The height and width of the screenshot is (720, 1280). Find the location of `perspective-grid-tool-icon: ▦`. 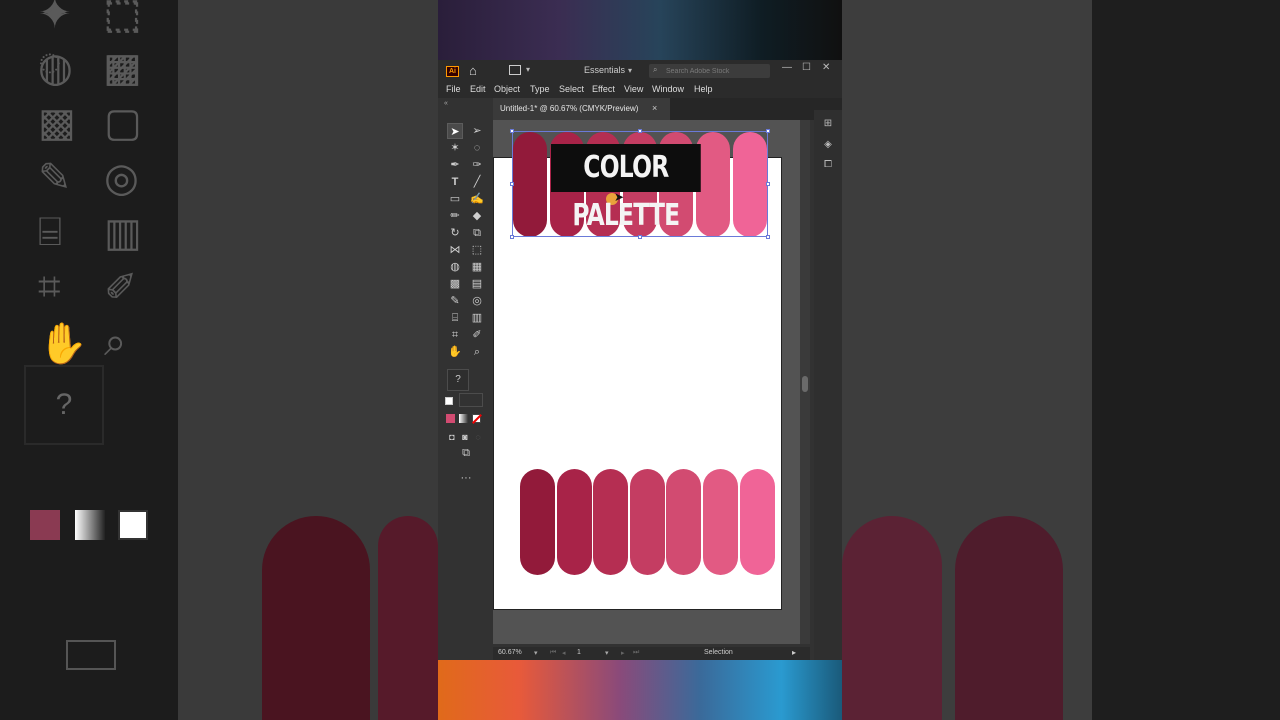

perspective-grid-tool-icon: ▦ is located at coordinates (477, 267).